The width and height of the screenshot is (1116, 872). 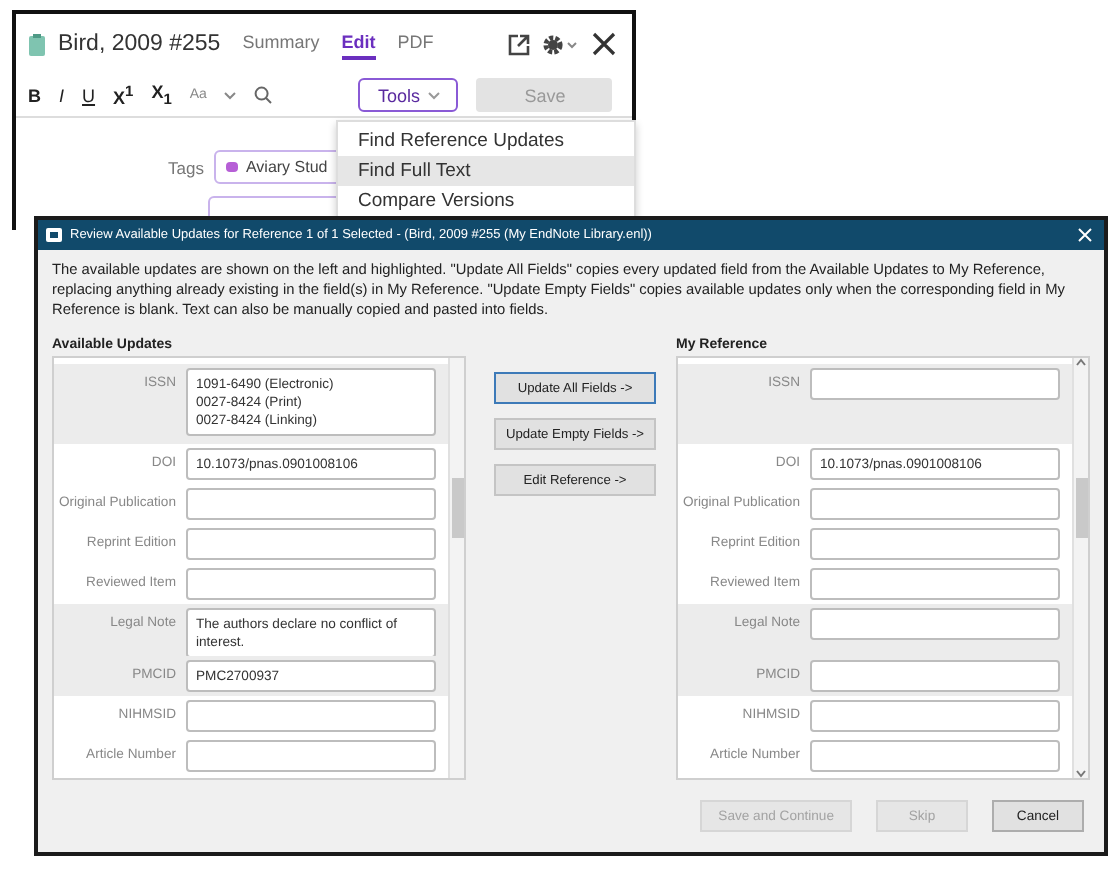 I want to click on format-button: I, so click(x=62, y=95).